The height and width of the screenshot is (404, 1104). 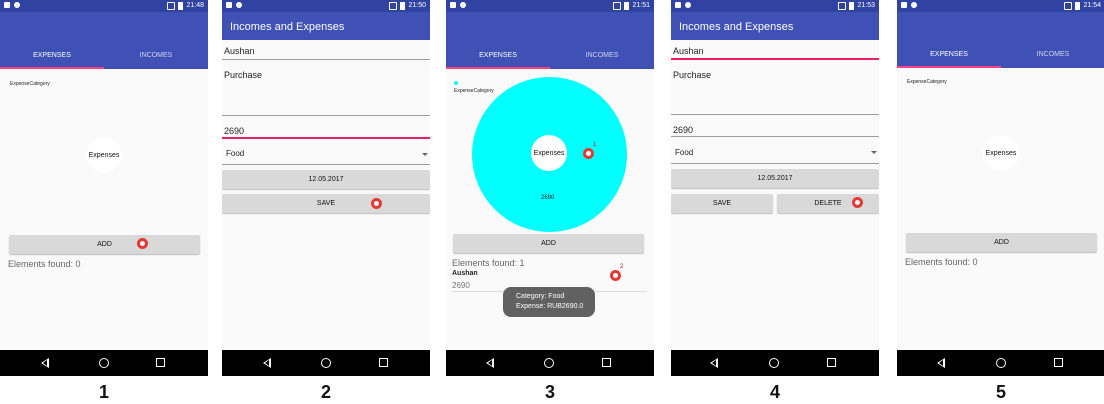 What do you see at coordinates (325, 392) in the screenshot?
I see `caption-2: 2` at bounding box center [325, 392].